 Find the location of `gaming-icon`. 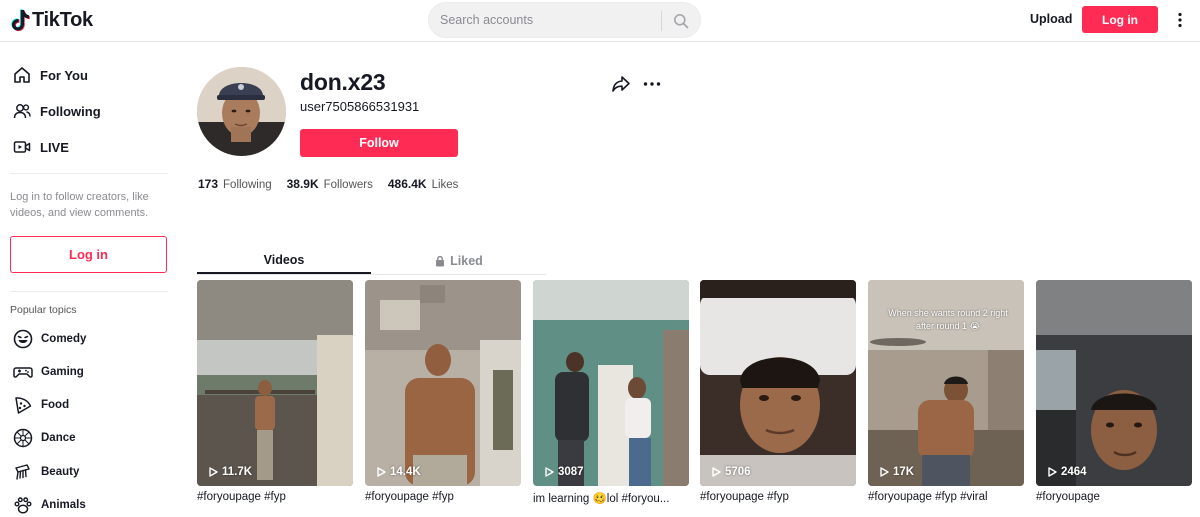

gaming-icon is located at coordinates (23, 372).